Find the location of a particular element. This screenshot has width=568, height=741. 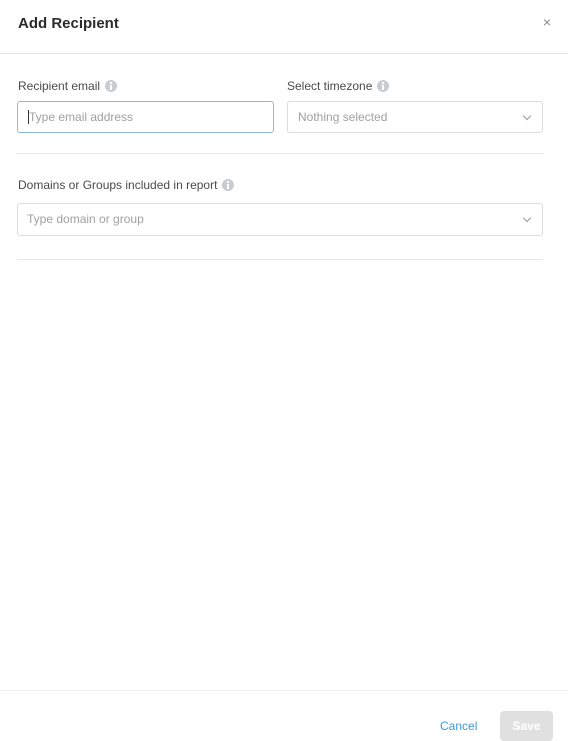

dialog-footer: Cancel Save is located at coordinates (284, 715).